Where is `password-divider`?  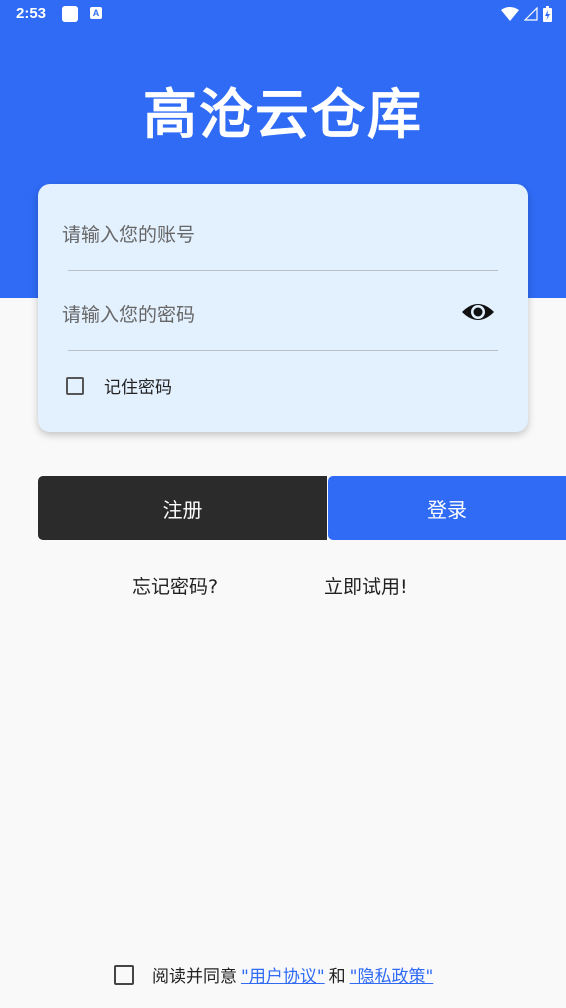
password-divider is located at coordinates (283, 350).